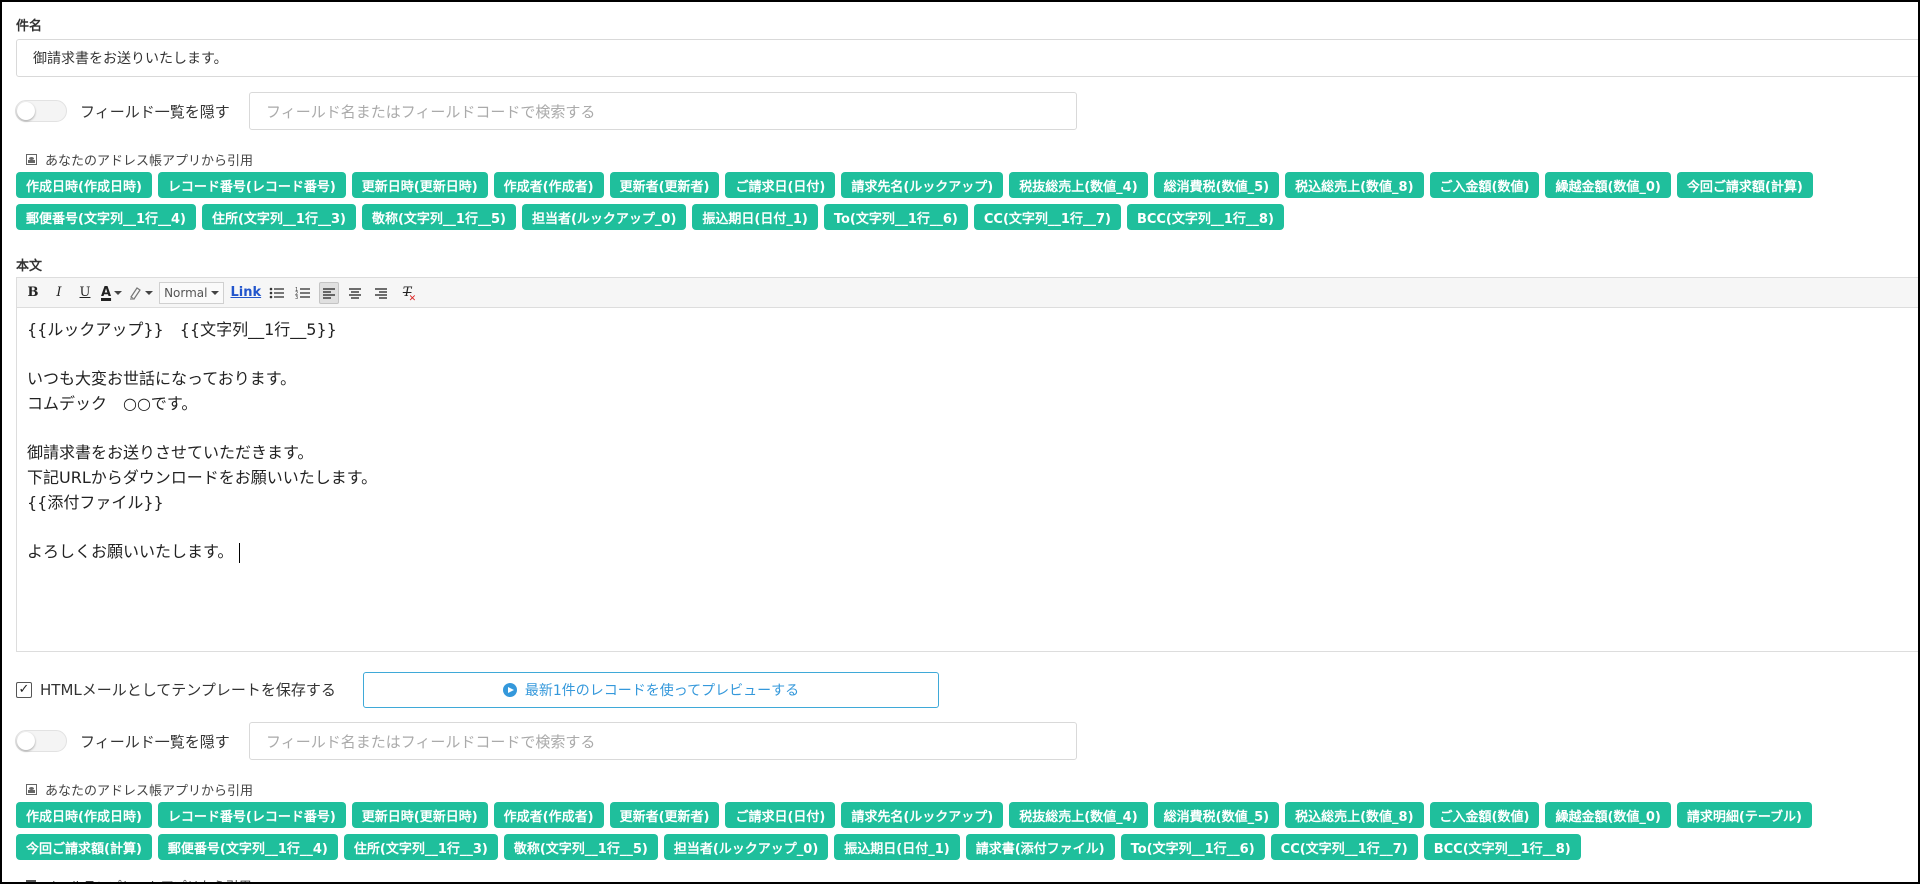  I want to click on hide-field-list-label: フィールド一覧を隠す, so click(155, 112).